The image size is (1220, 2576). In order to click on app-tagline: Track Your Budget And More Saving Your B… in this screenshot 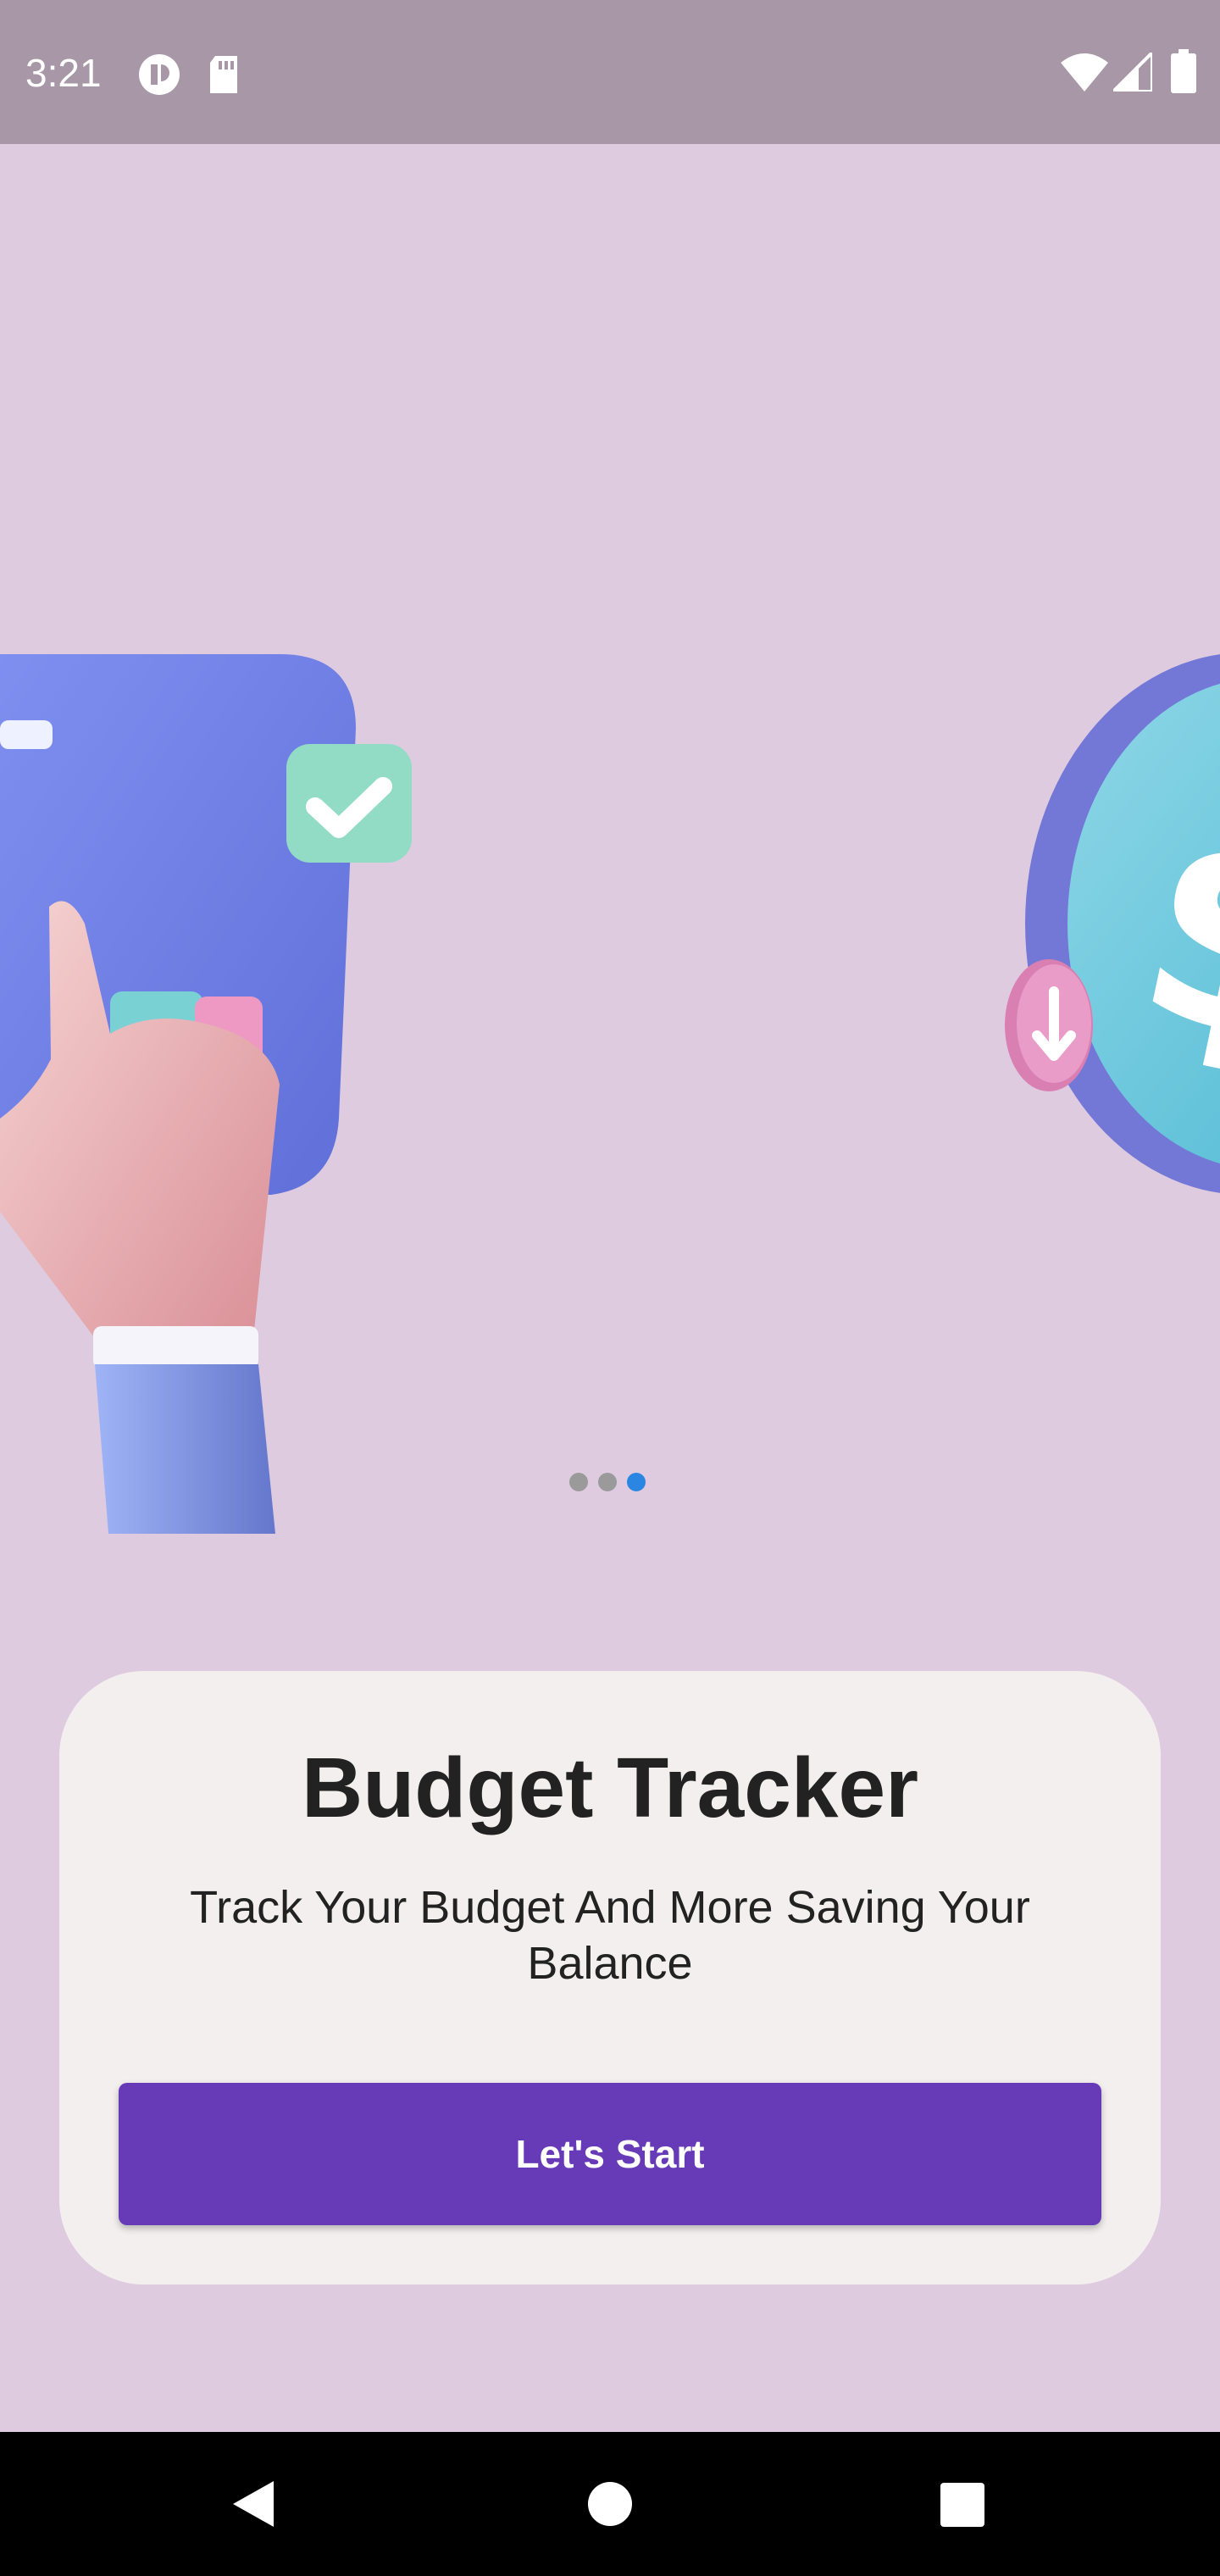, I will do `click(610, 1935)`.